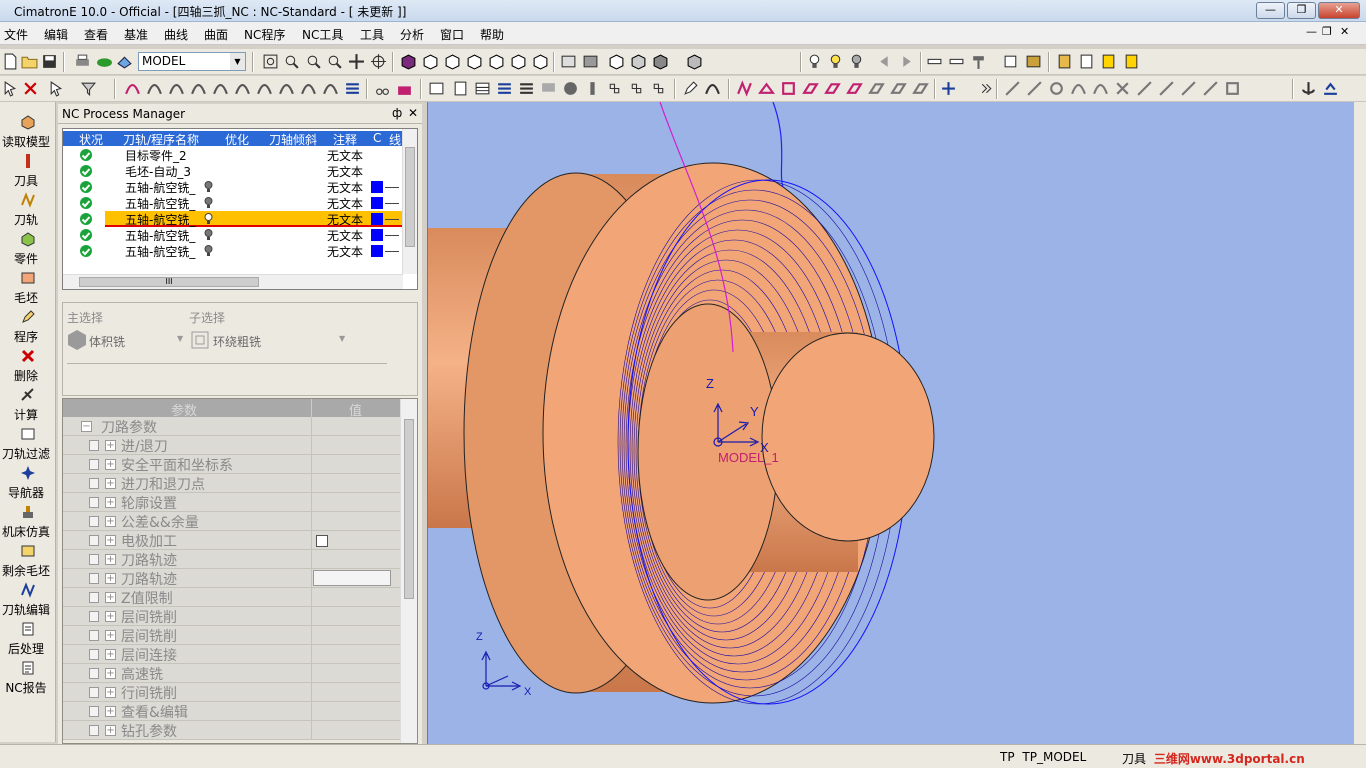 The width and height of the screenshot is (1366, 768). What do you see at coordinates (856, 61) in the screenshot?
I see `lightbulb-off-icon` at bounding box center [856, 61].